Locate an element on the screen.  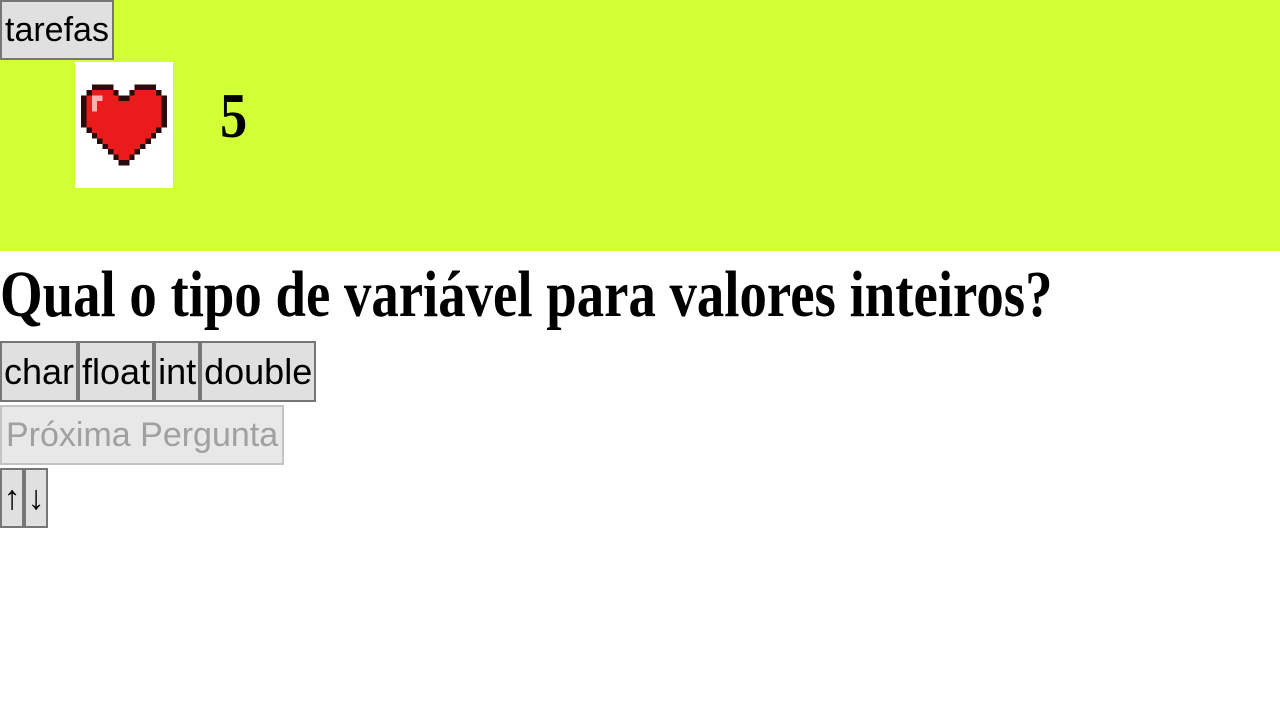
heart-icon-graphic is located at coordinates (124, 125).